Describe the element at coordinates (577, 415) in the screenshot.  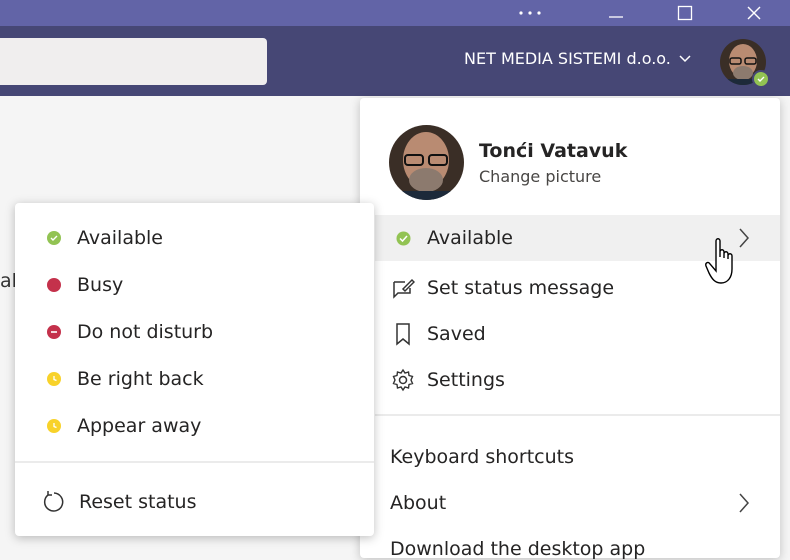
I see `menu-divider` at that location.